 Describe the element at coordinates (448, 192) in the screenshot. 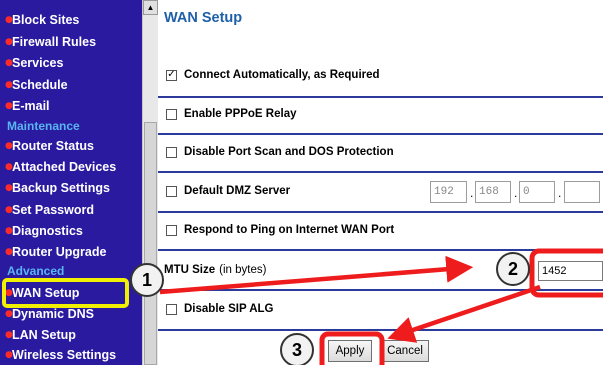

I see `dmz-ip-octet-1: 192` at that location.